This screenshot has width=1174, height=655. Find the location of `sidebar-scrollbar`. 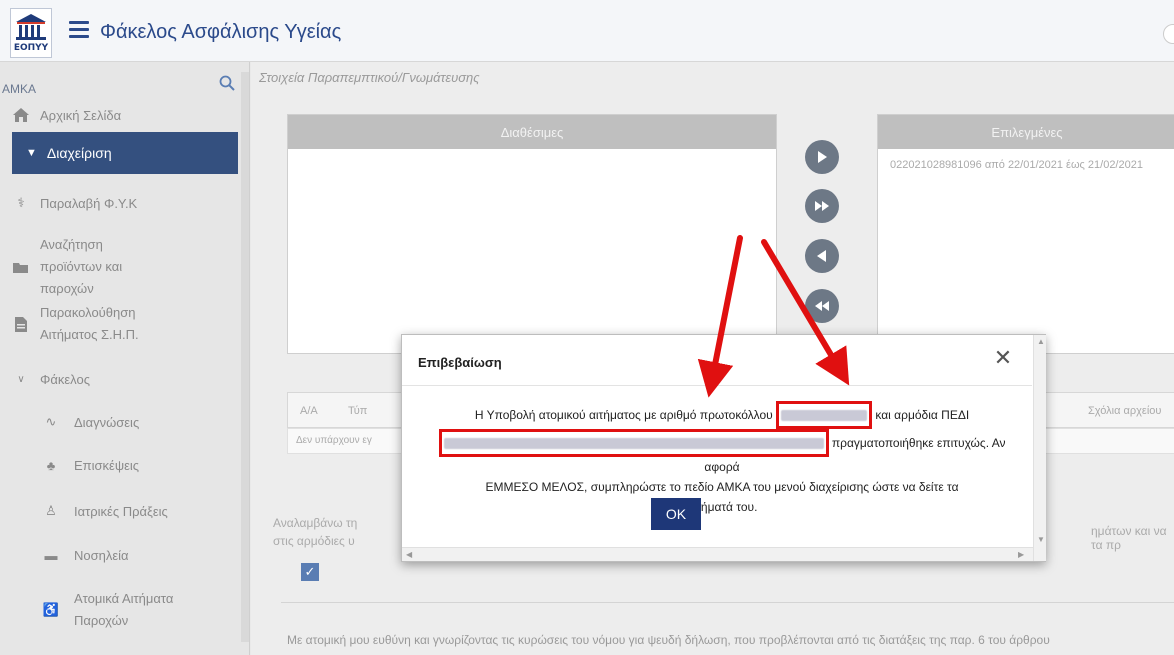

sidebar-scrollbar is located at coordinates (245, 357).